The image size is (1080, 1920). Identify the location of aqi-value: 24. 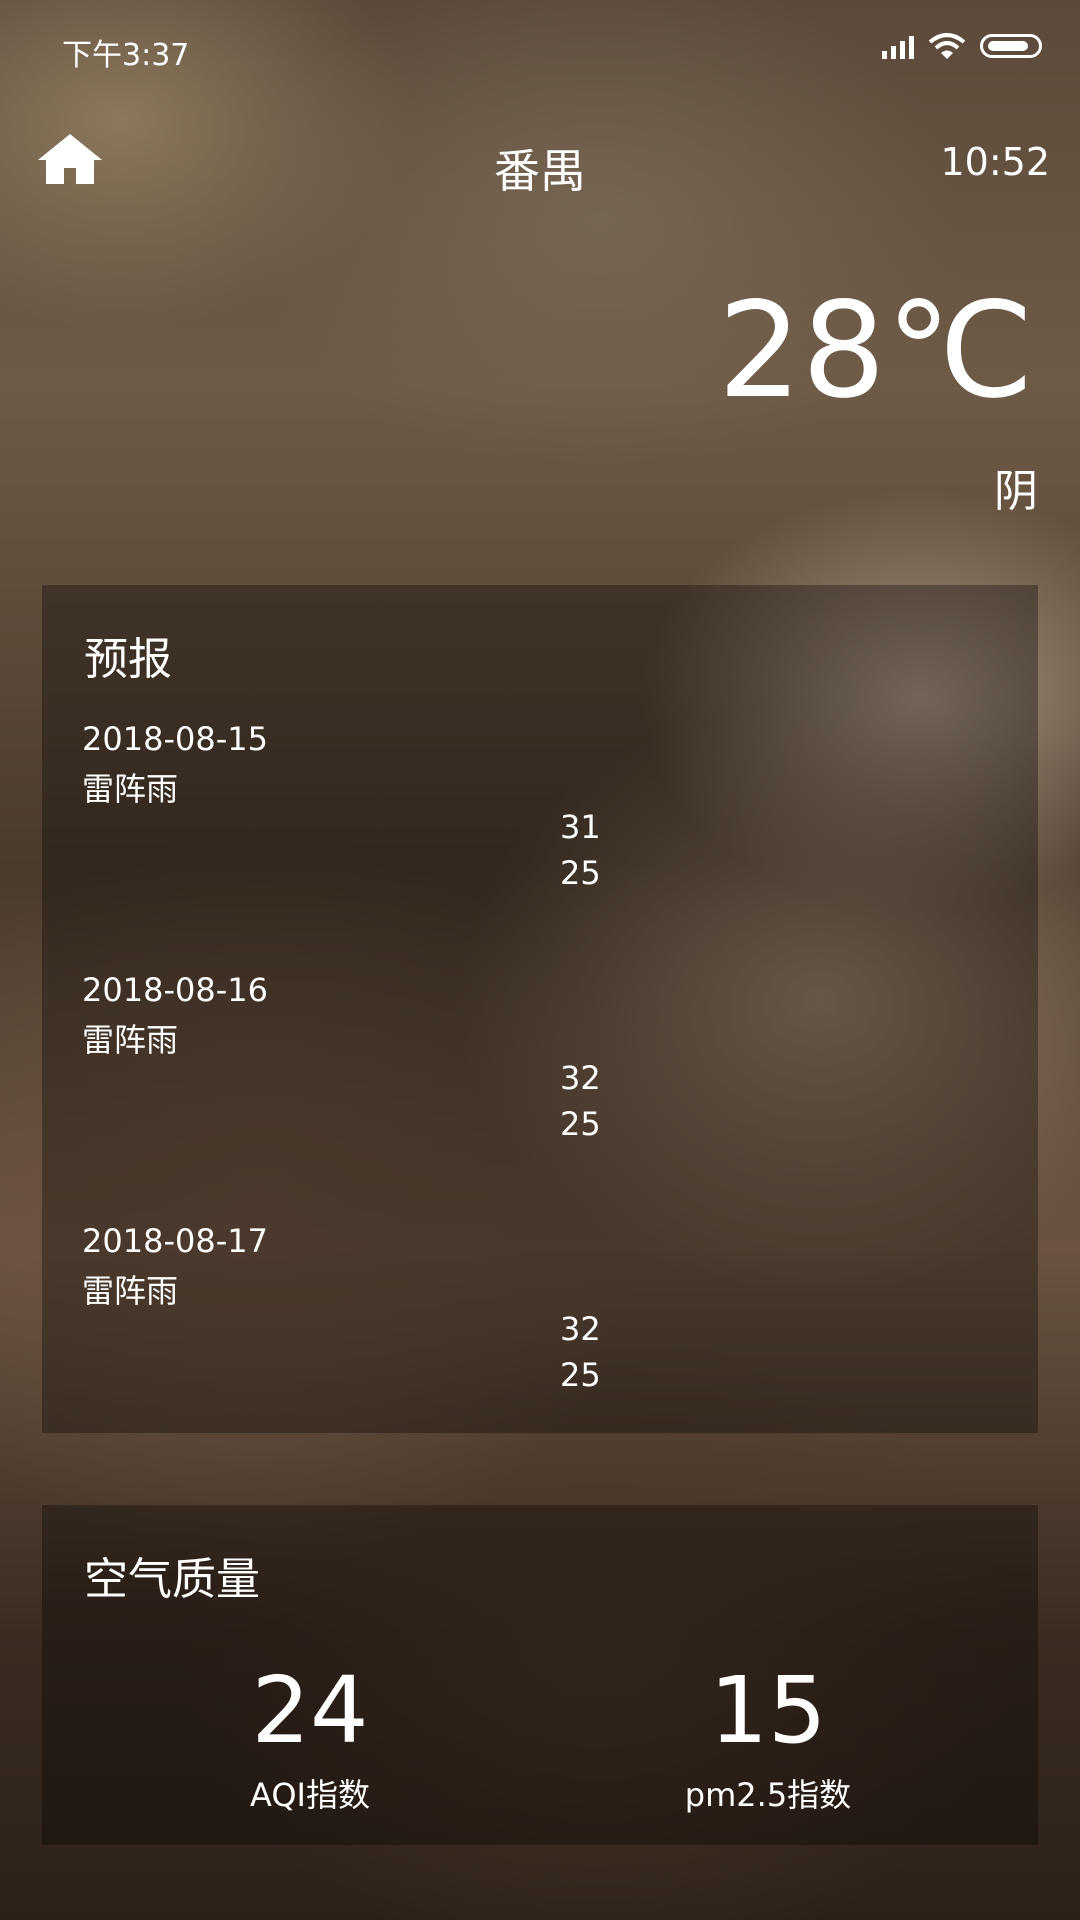
(310, 1710).